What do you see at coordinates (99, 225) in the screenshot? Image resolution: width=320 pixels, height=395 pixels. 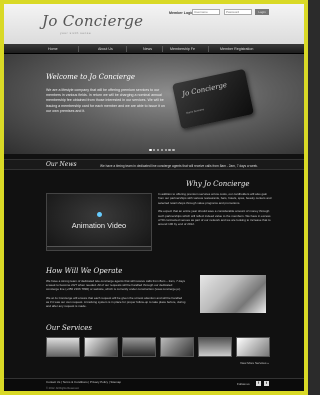 I see `video-label: Animation Video` at bounding box center [99, 225].